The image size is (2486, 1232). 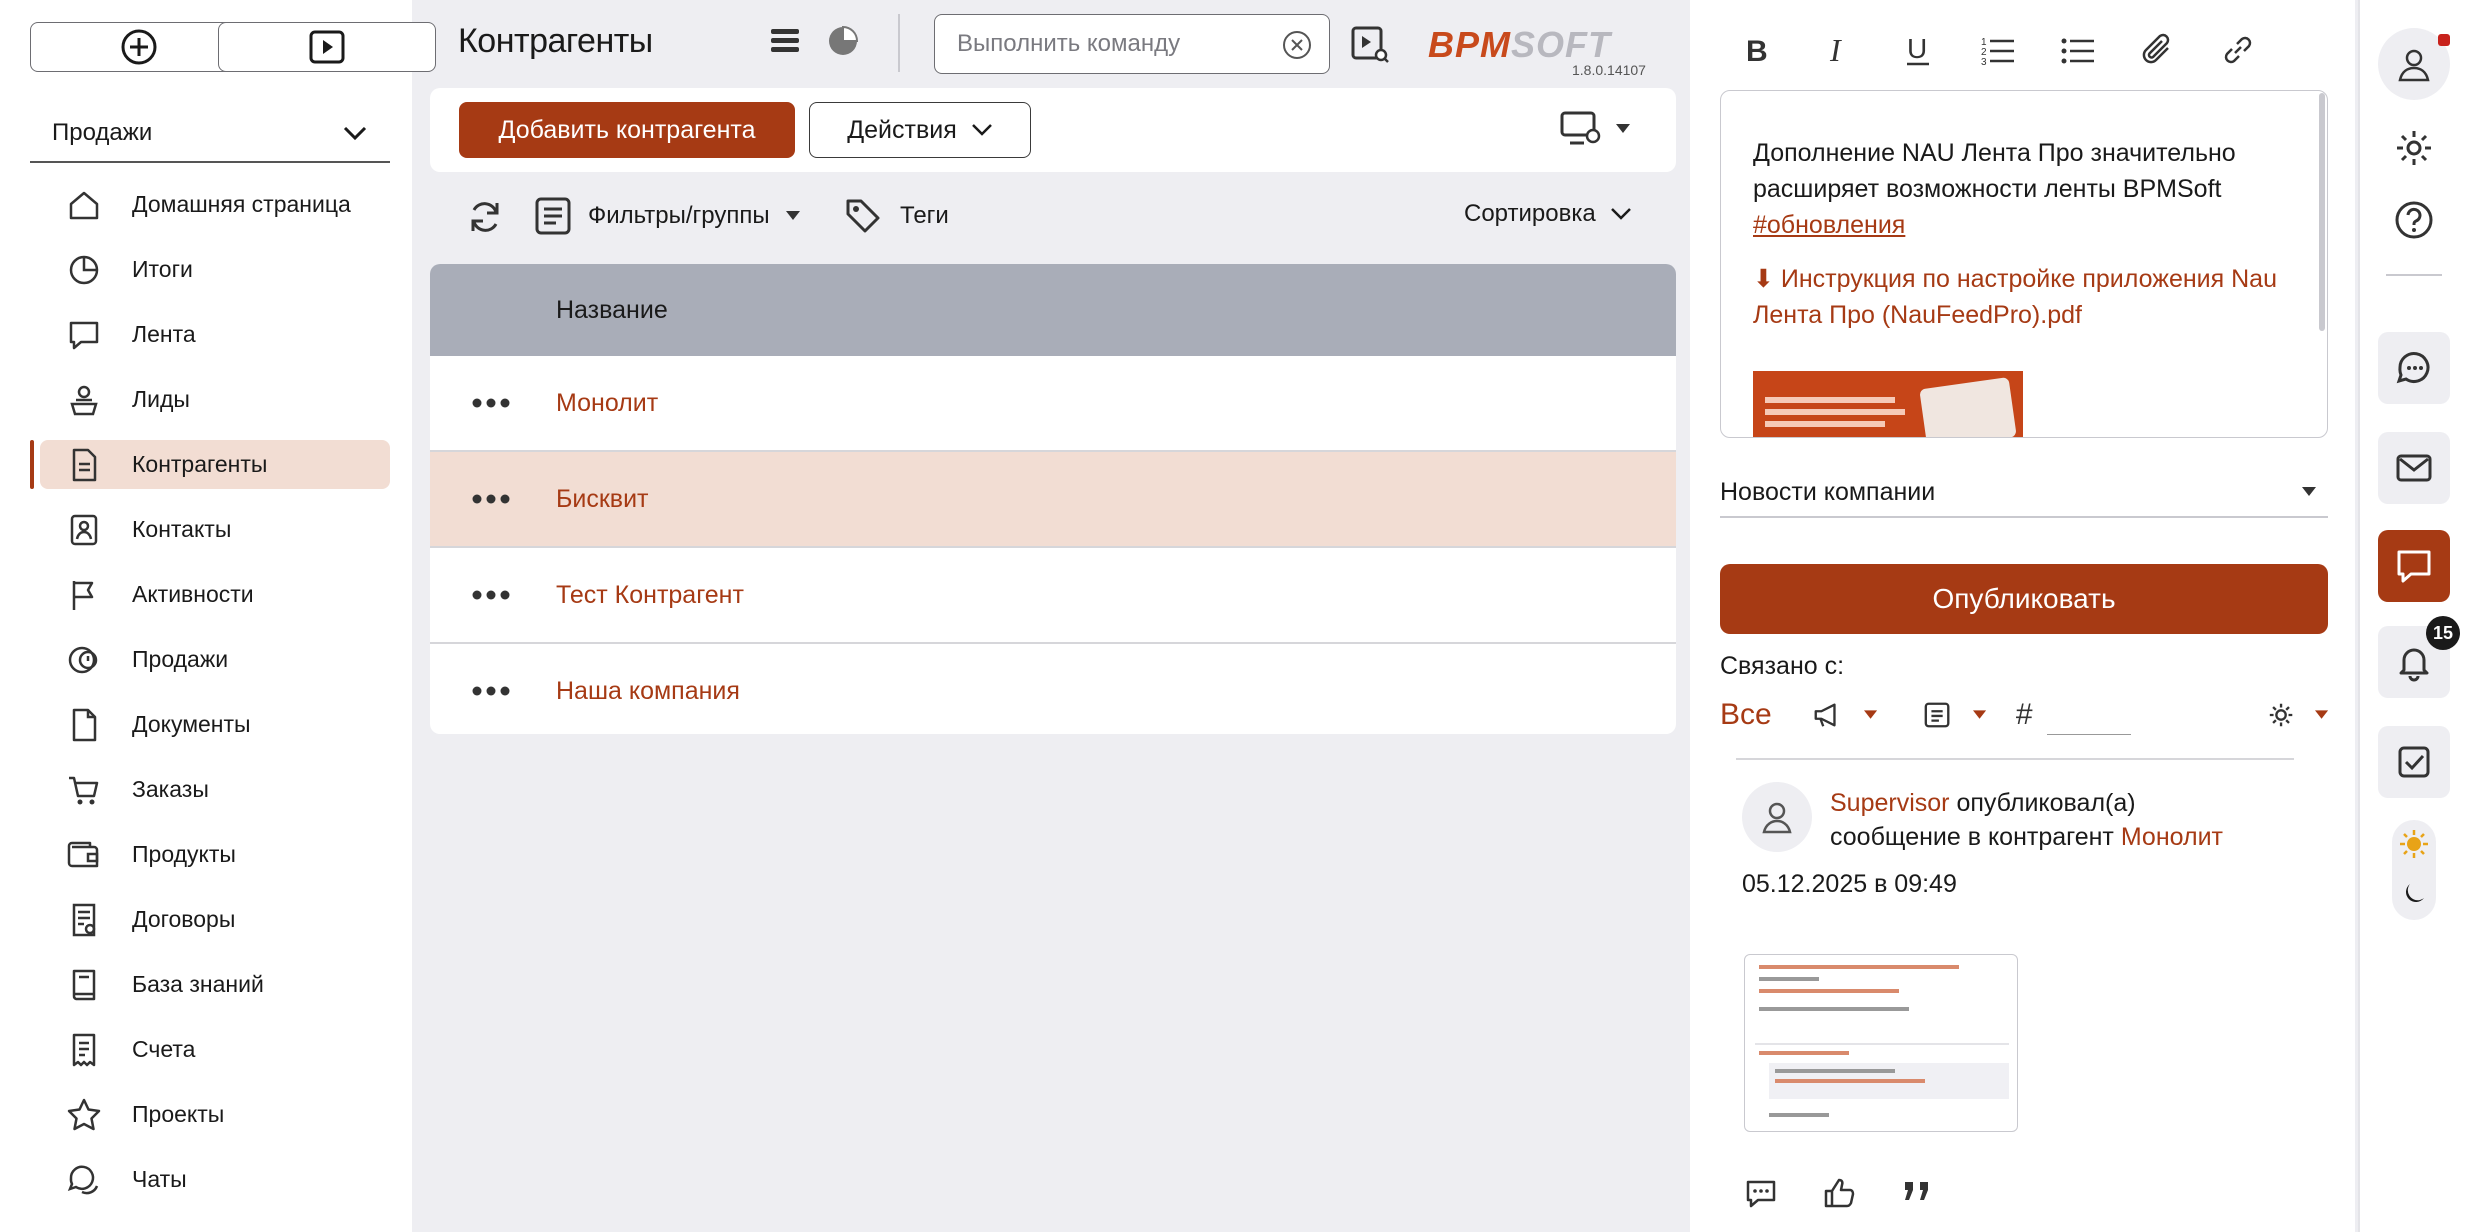 What do you see at coordinates (210, 594) in the screenshot?
I see `sidebar-item: Активности` at bounding box center [210, 594].